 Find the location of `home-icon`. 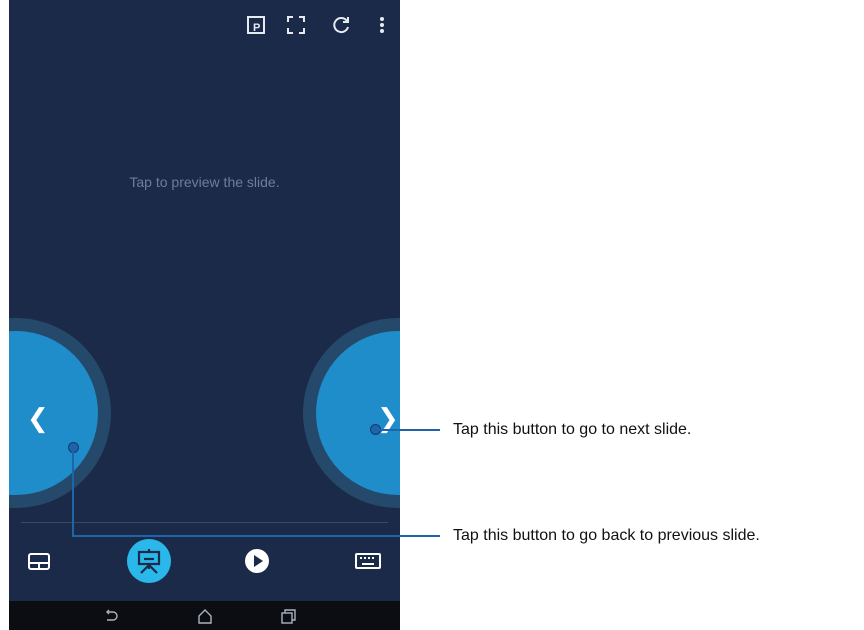

home-icon is located at coordinates (205, 616).